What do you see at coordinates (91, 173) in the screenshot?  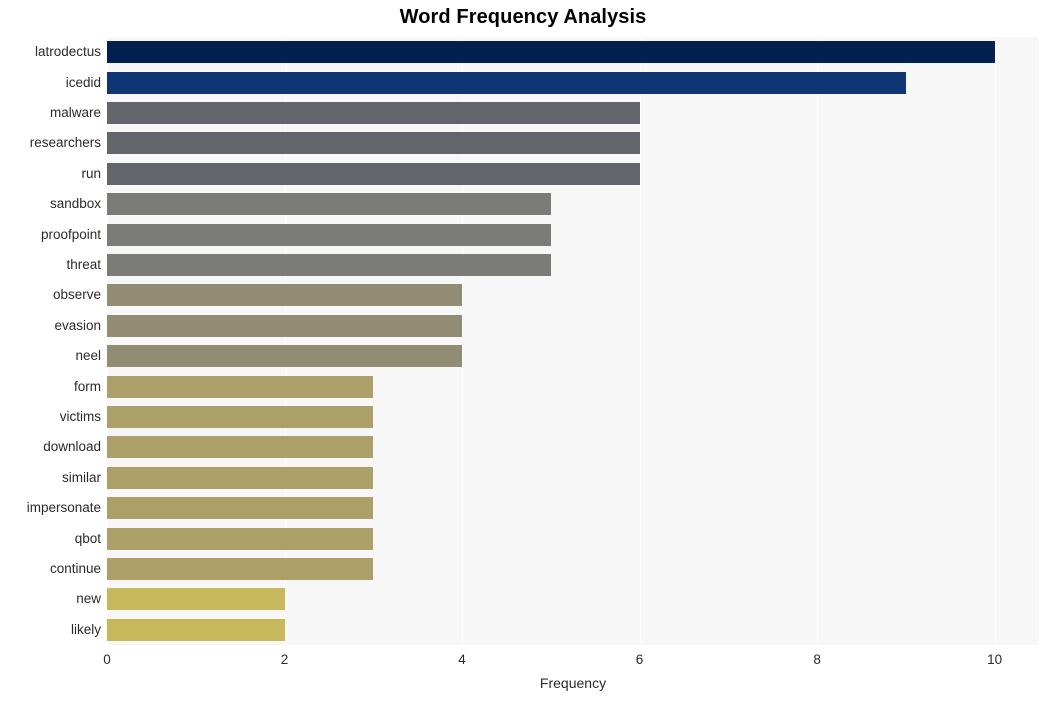 I see `y-axis-tick-label: run` at bounding box center [91, 173].